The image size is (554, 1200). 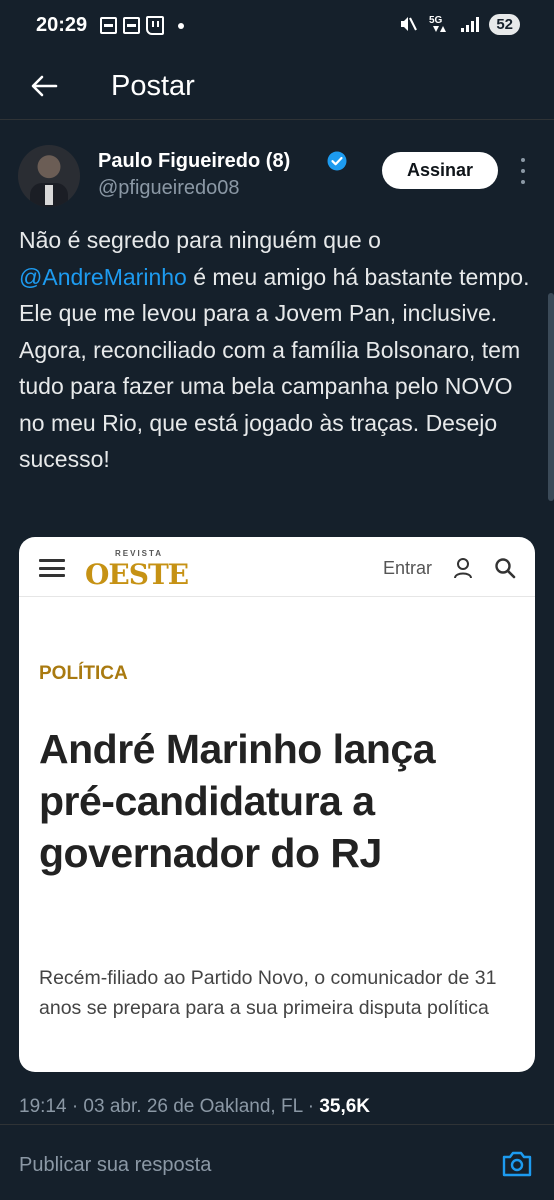 I want to click on tweet-timestamp: 19:14 · 03 abr. 26 de Oakland, FL ·, so click(x=169, y=1106).